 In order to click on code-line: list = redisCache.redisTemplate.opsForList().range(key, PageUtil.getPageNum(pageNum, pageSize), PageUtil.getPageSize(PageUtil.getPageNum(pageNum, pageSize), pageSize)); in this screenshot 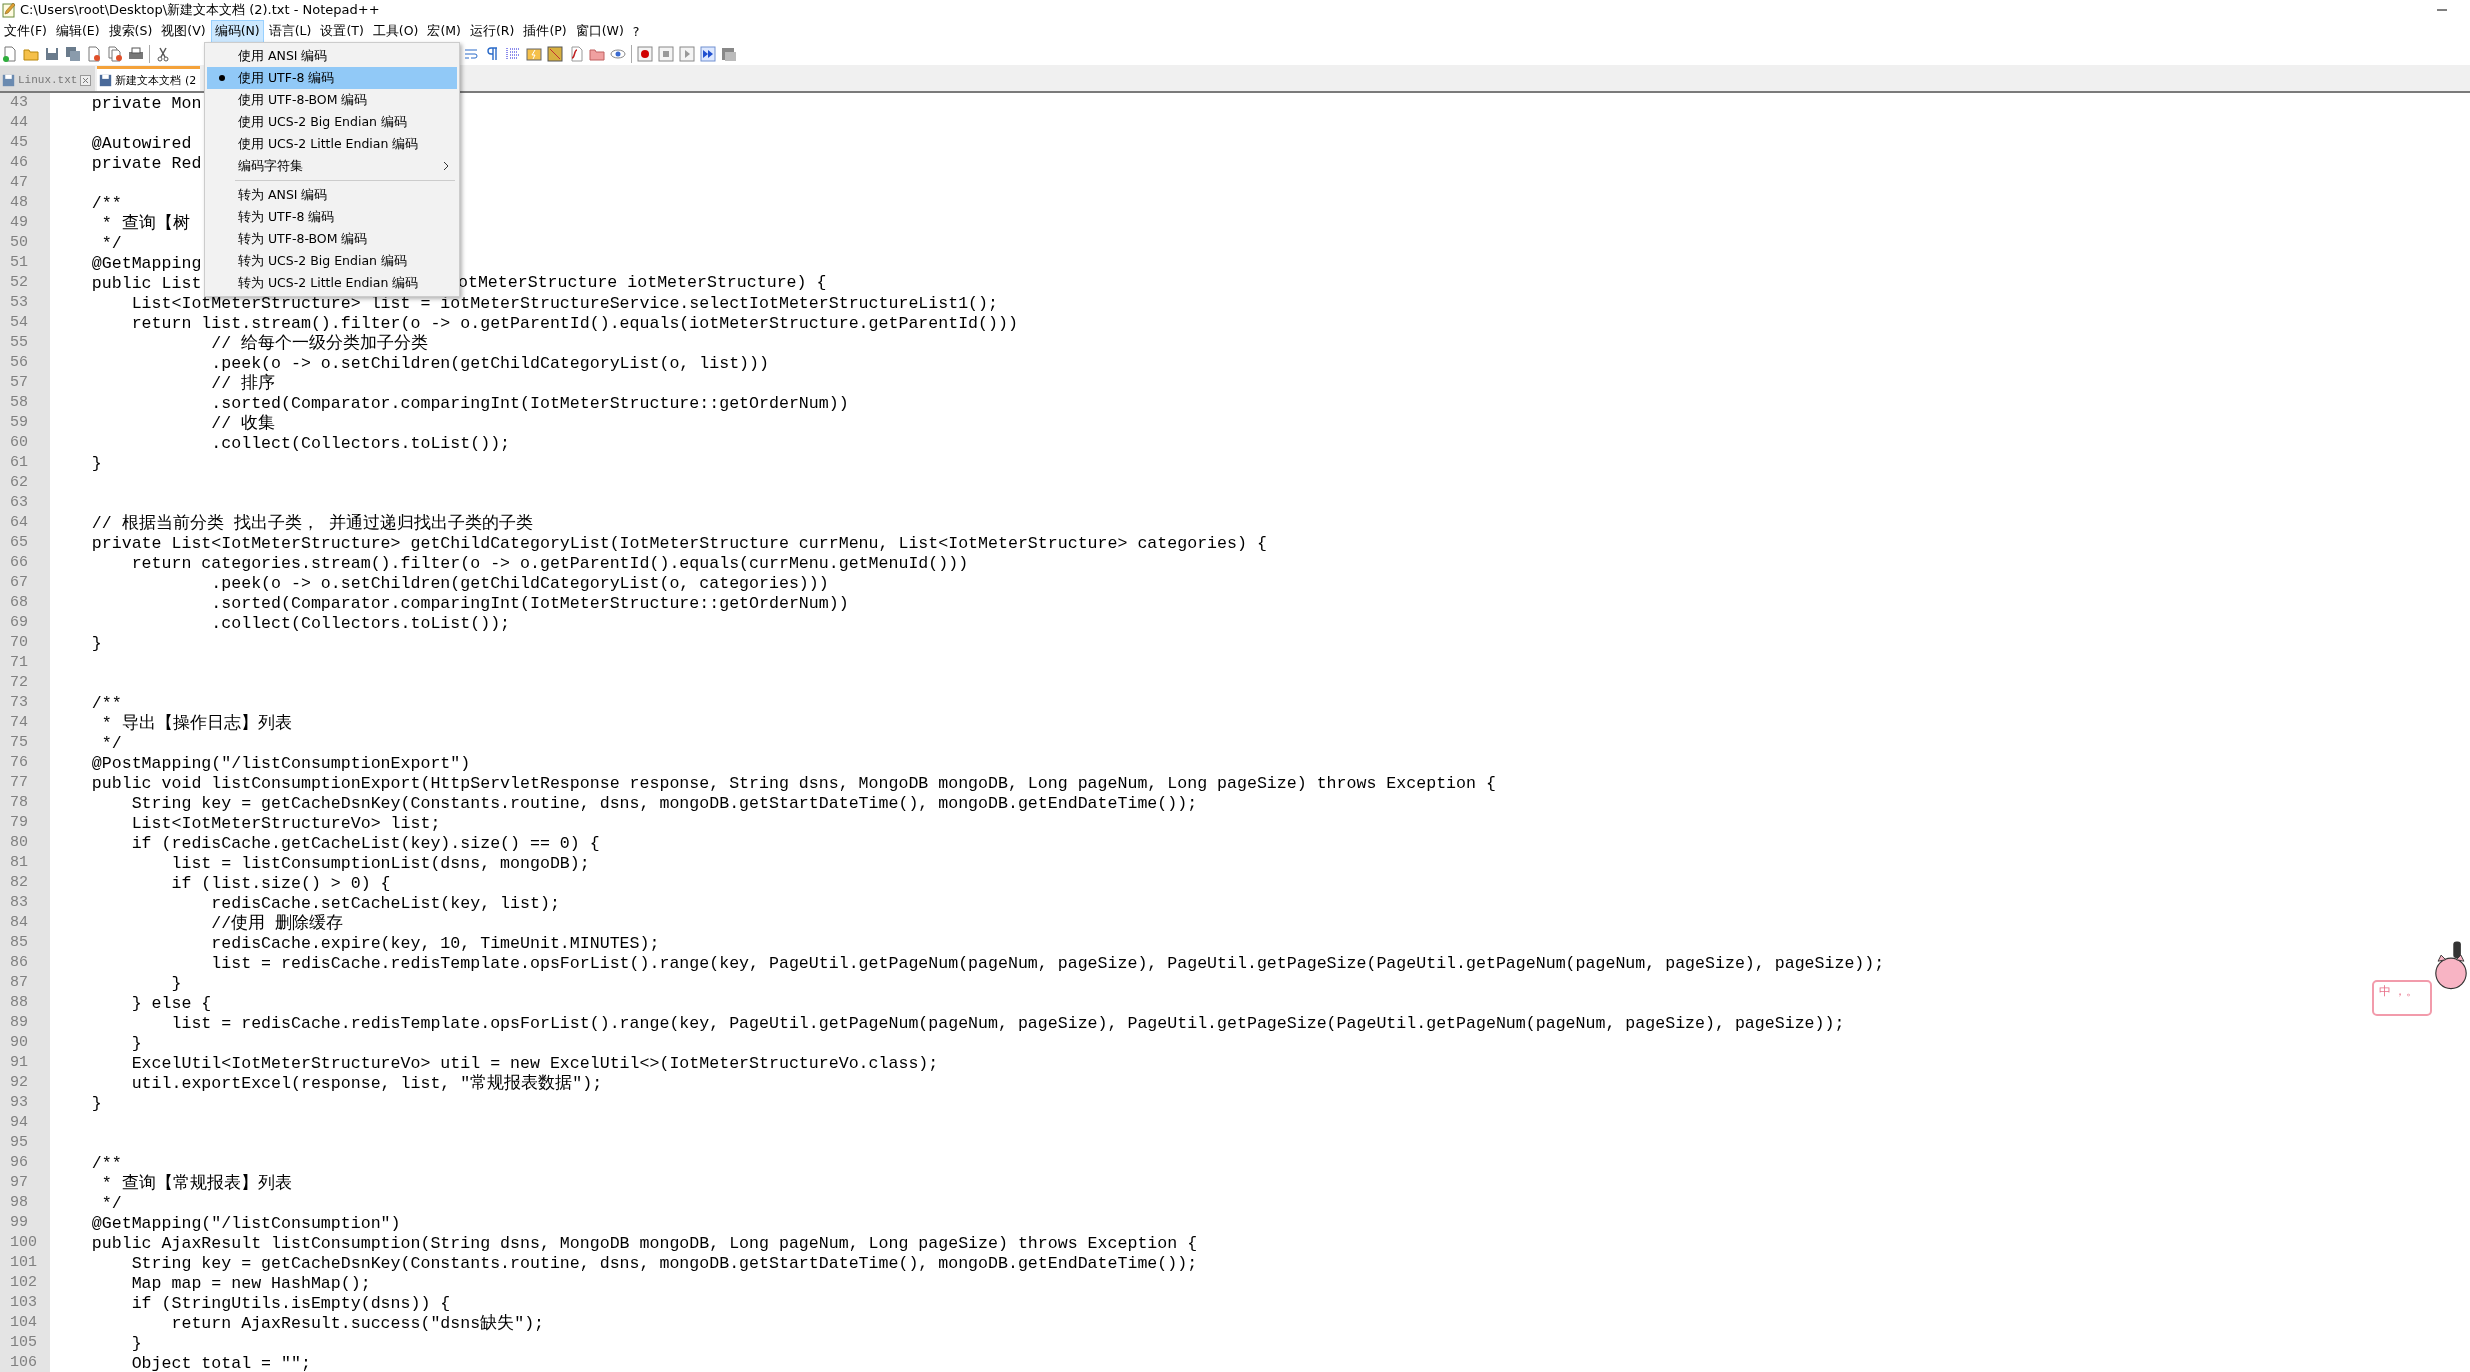, I will do `click(1047, 963)`.